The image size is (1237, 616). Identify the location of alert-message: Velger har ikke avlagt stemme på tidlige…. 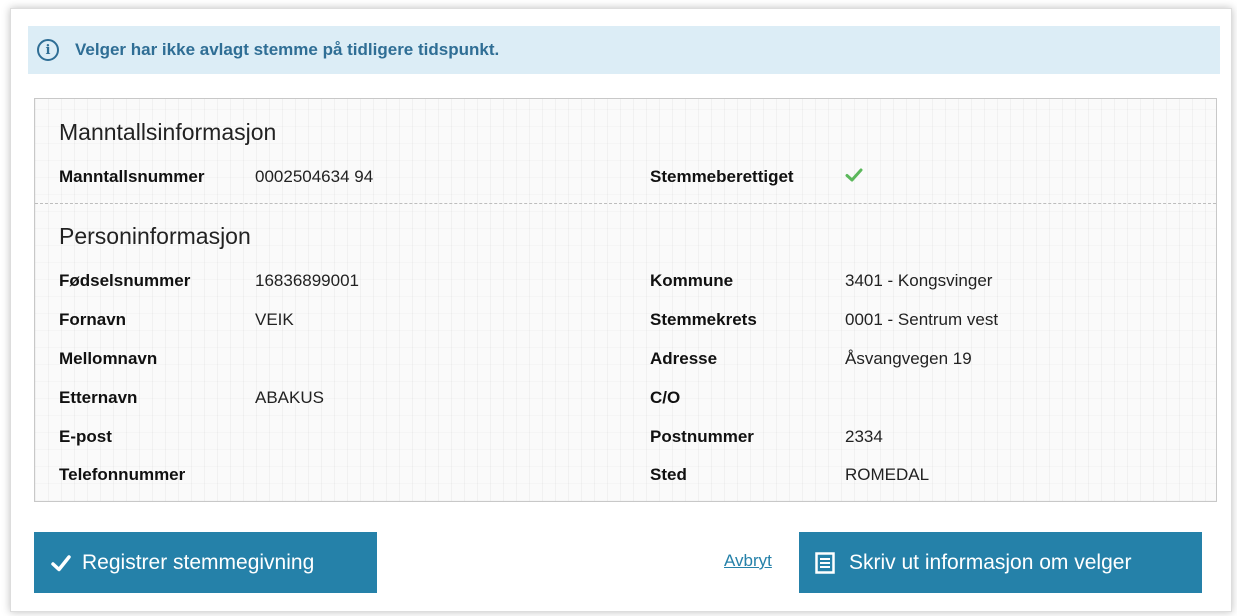
(287, 49).